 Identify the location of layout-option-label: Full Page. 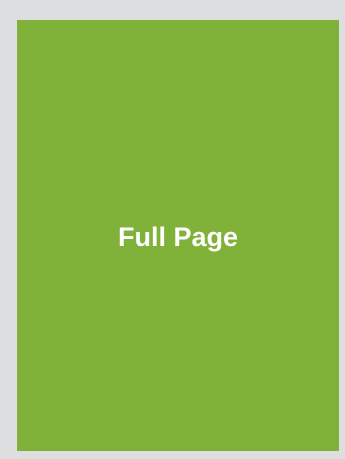
(178, 237).